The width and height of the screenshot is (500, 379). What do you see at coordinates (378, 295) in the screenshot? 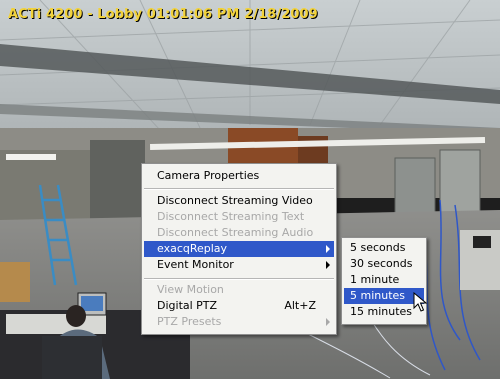
I see `submenu-item-label: 5 minutes` at bounding box center [378, 295].